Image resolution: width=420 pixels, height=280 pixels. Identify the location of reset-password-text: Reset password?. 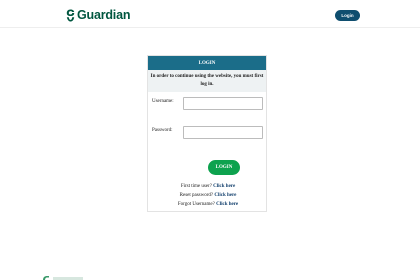
(196, 195).